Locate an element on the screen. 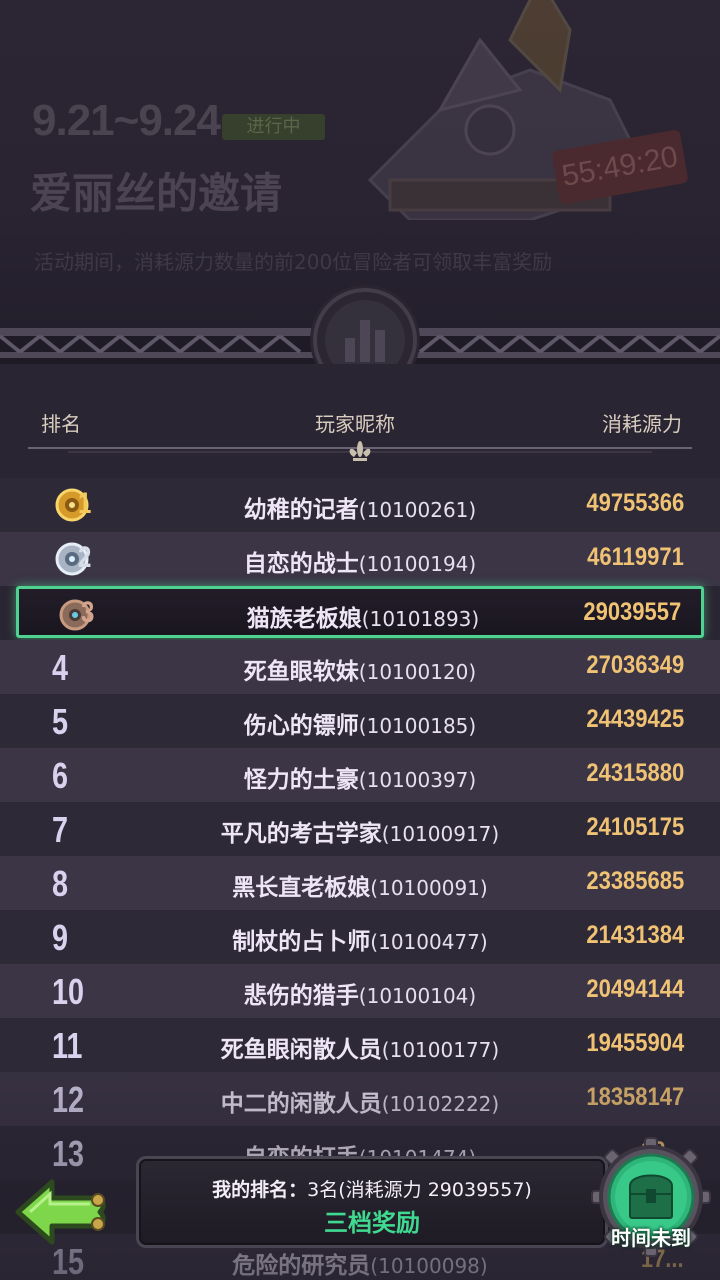 The height and width of the screenshot is (1280, 720). table-row: 1 幼稚的记者(10100261) 49755366 is located at coordinates (360, 505).